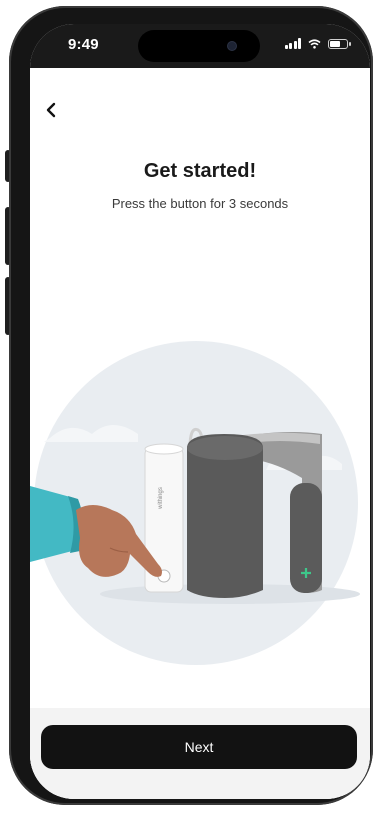 Image resolution: width=381 pixels, height=813 pixels. Describe the element at coordinates (199, 747) in the screenshot. I see `next-button: Next` at that location.